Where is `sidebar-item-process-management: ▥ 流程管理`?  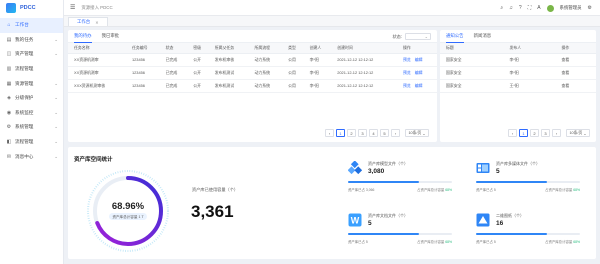 sidebar-item-process-management: ▥ 流程管理 is located at coordinates (31, 69).